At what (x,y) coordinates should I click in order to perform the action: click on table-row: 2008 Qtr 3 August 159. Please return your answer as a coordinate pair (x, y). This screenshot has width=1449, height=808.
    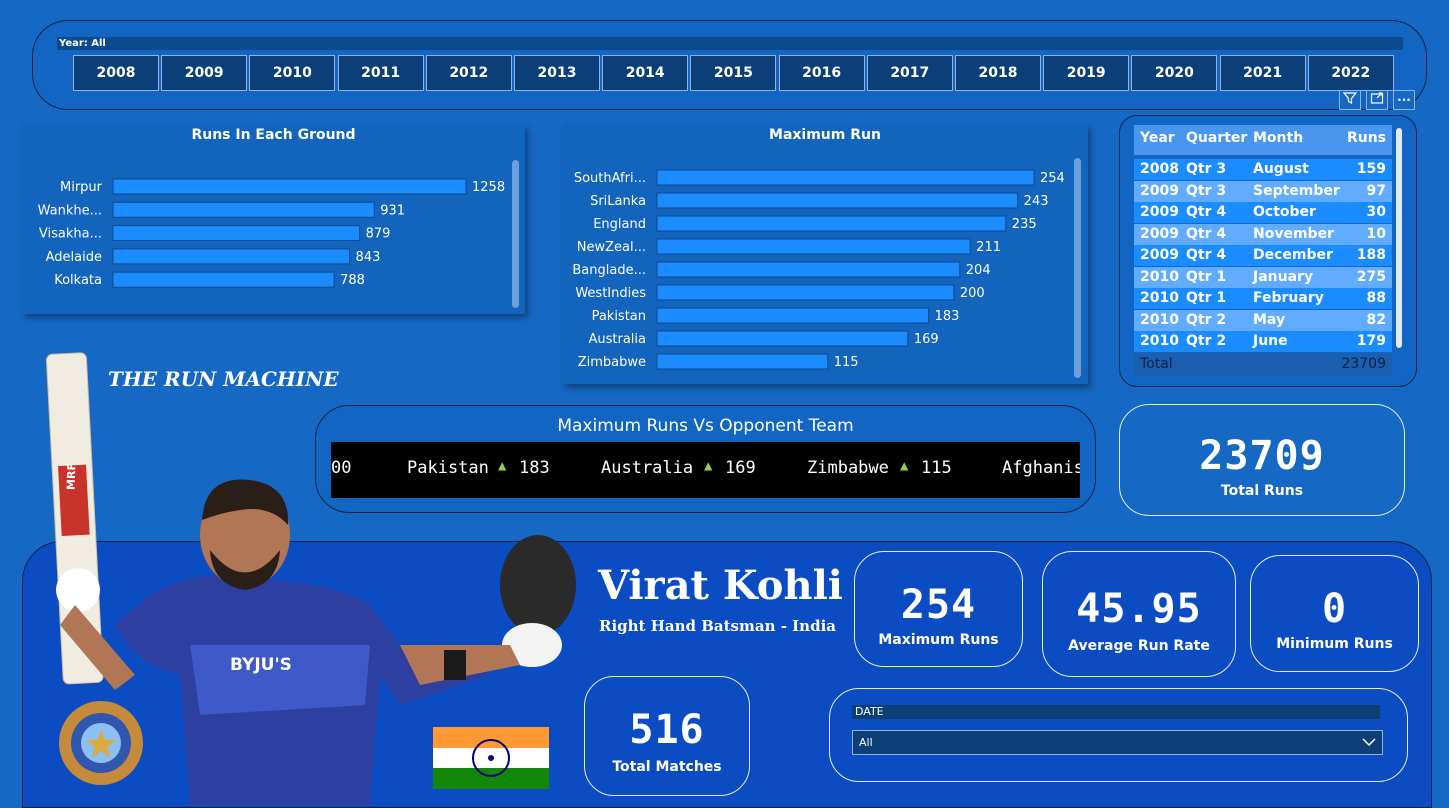
    Looking at the image, I should click on (1263, 169).